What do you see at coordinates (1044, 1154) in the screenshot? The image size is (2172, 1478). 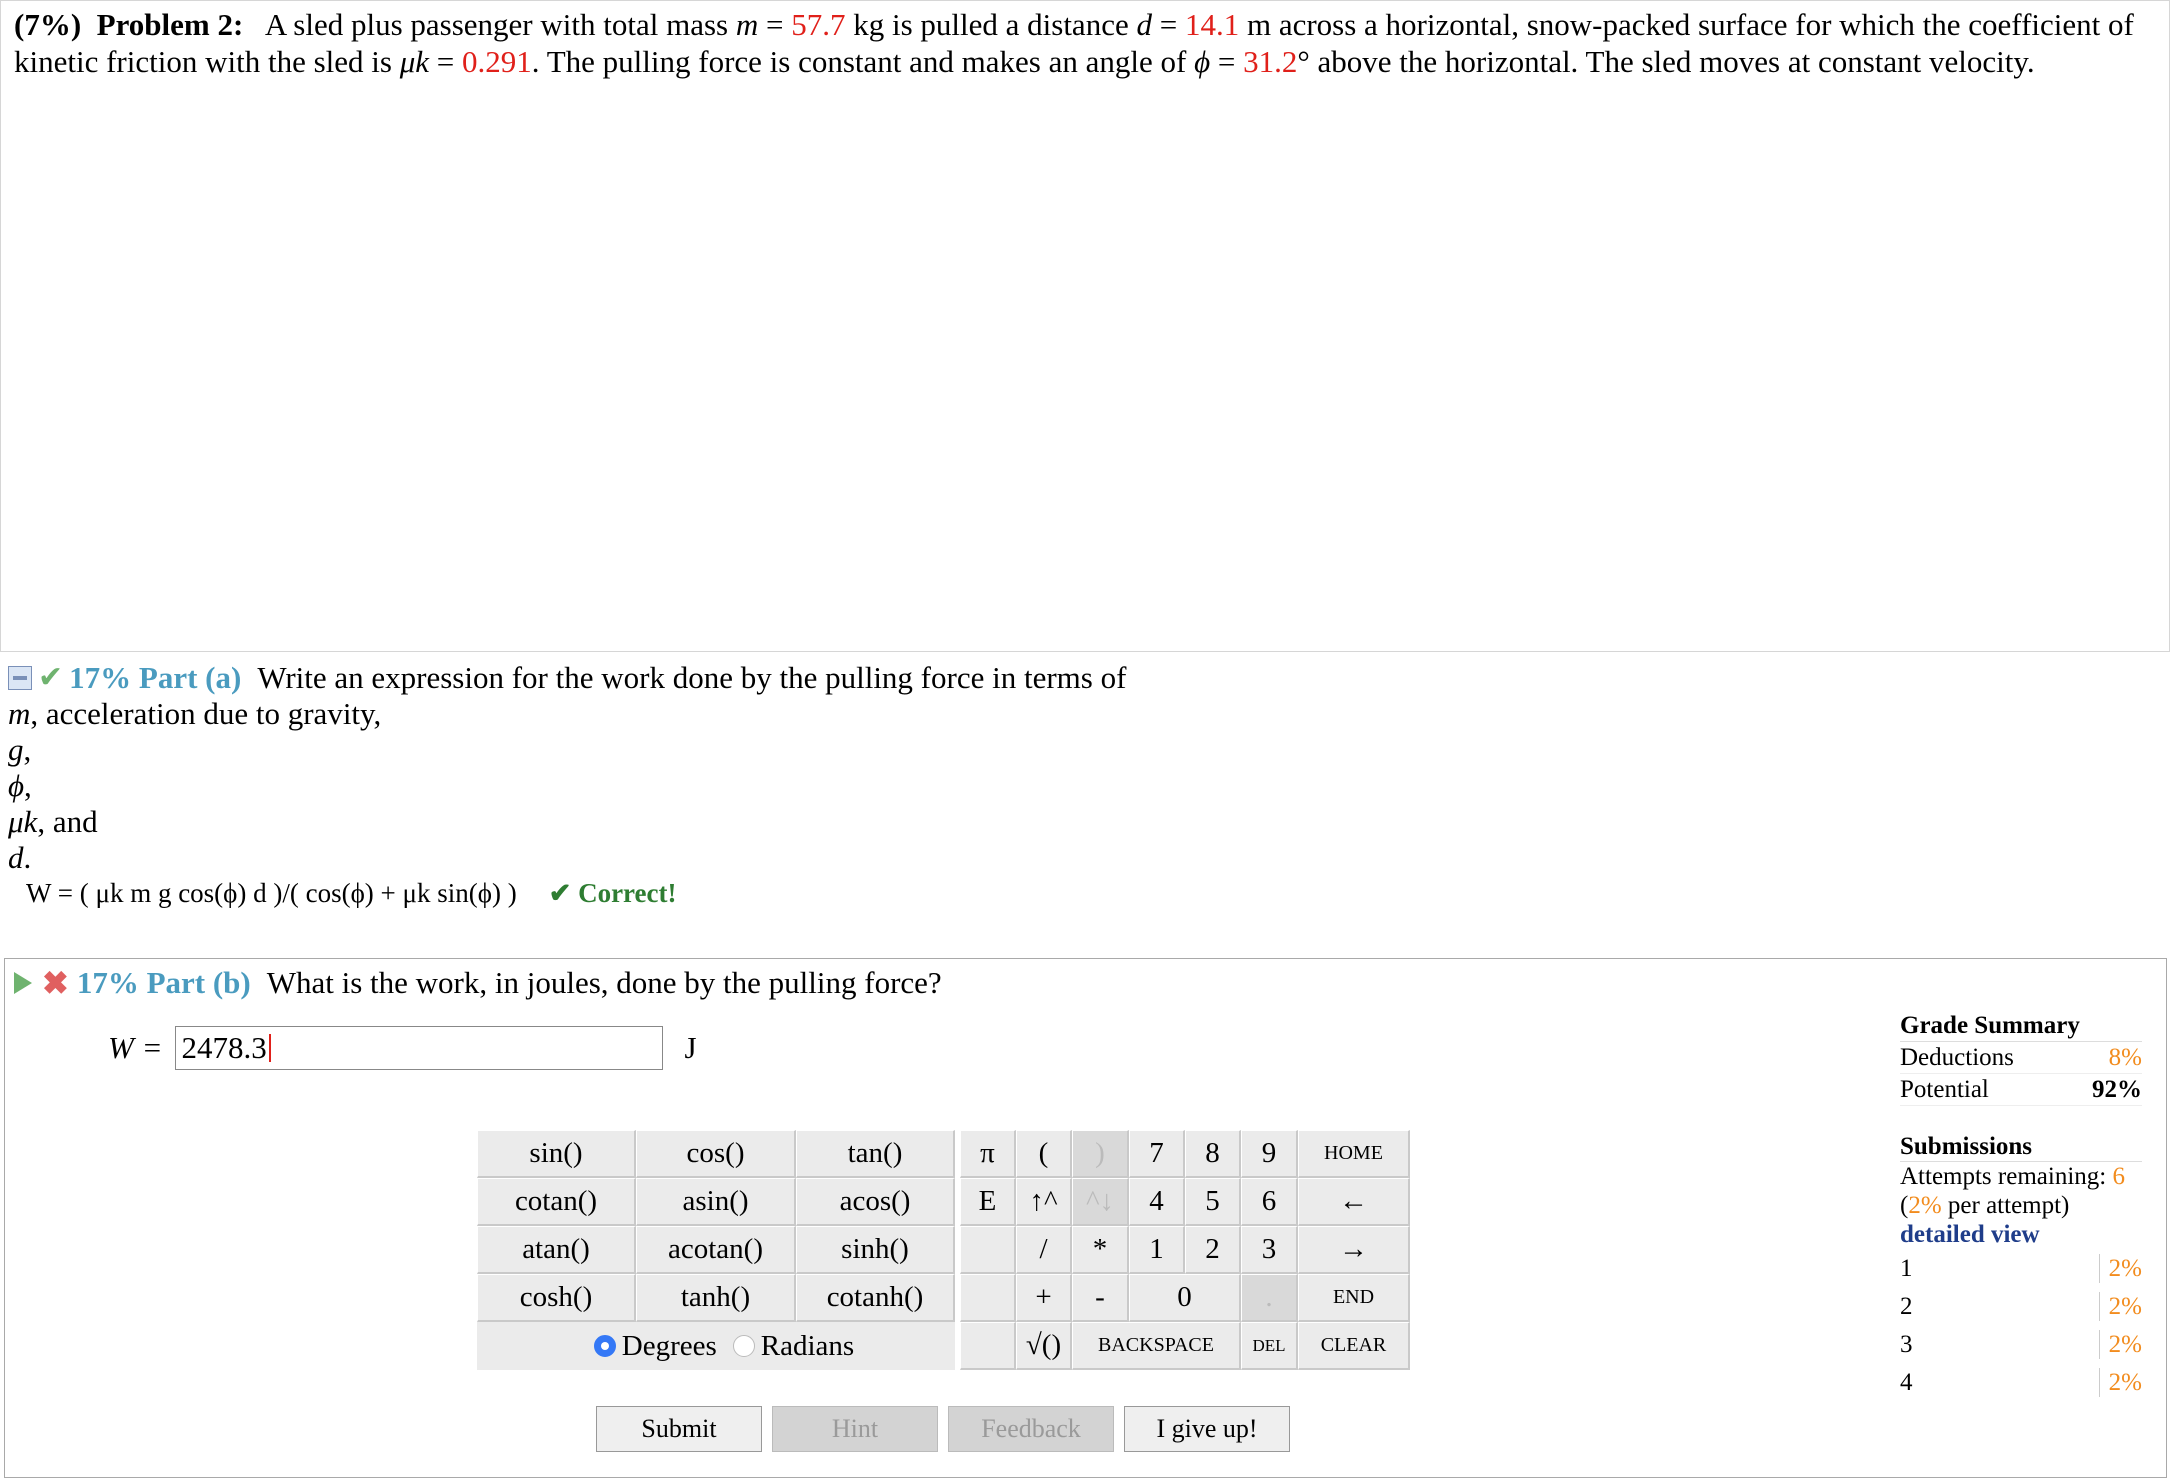 I see `key-open-paren: (` at bounding box center [1044, 1154].